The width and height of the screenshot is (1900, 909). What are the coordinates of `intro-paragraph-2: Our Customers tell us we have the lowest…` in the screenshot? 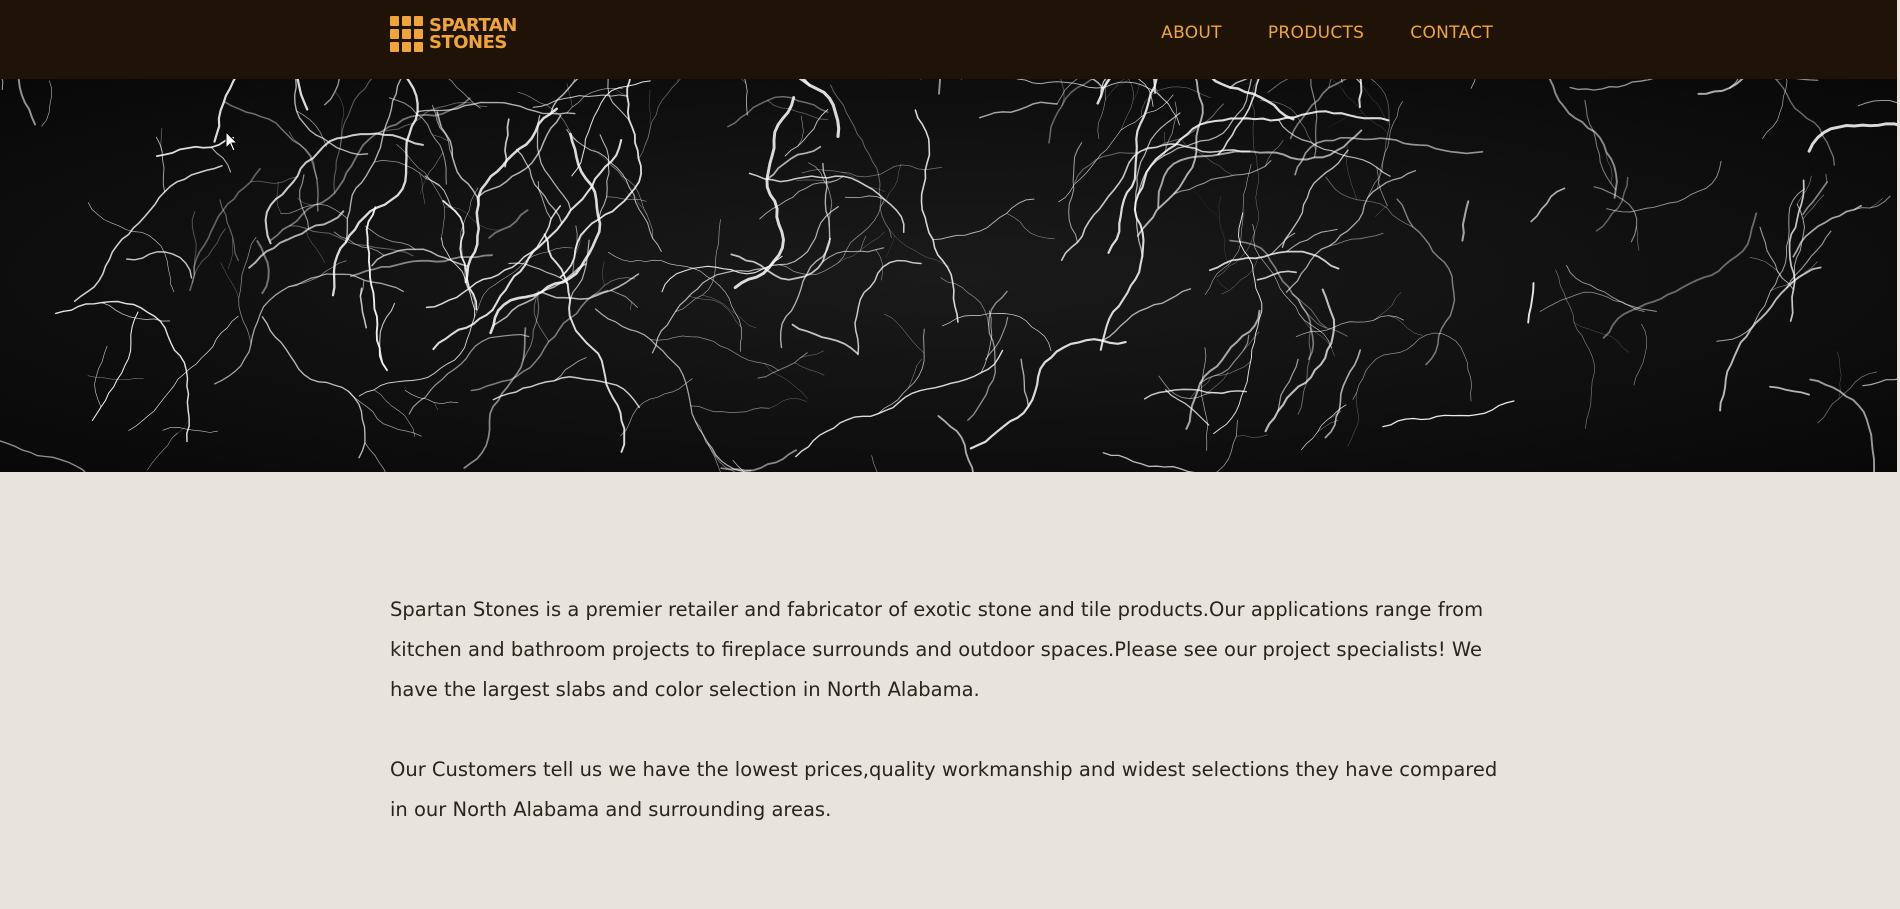 It's located at (944, 789).